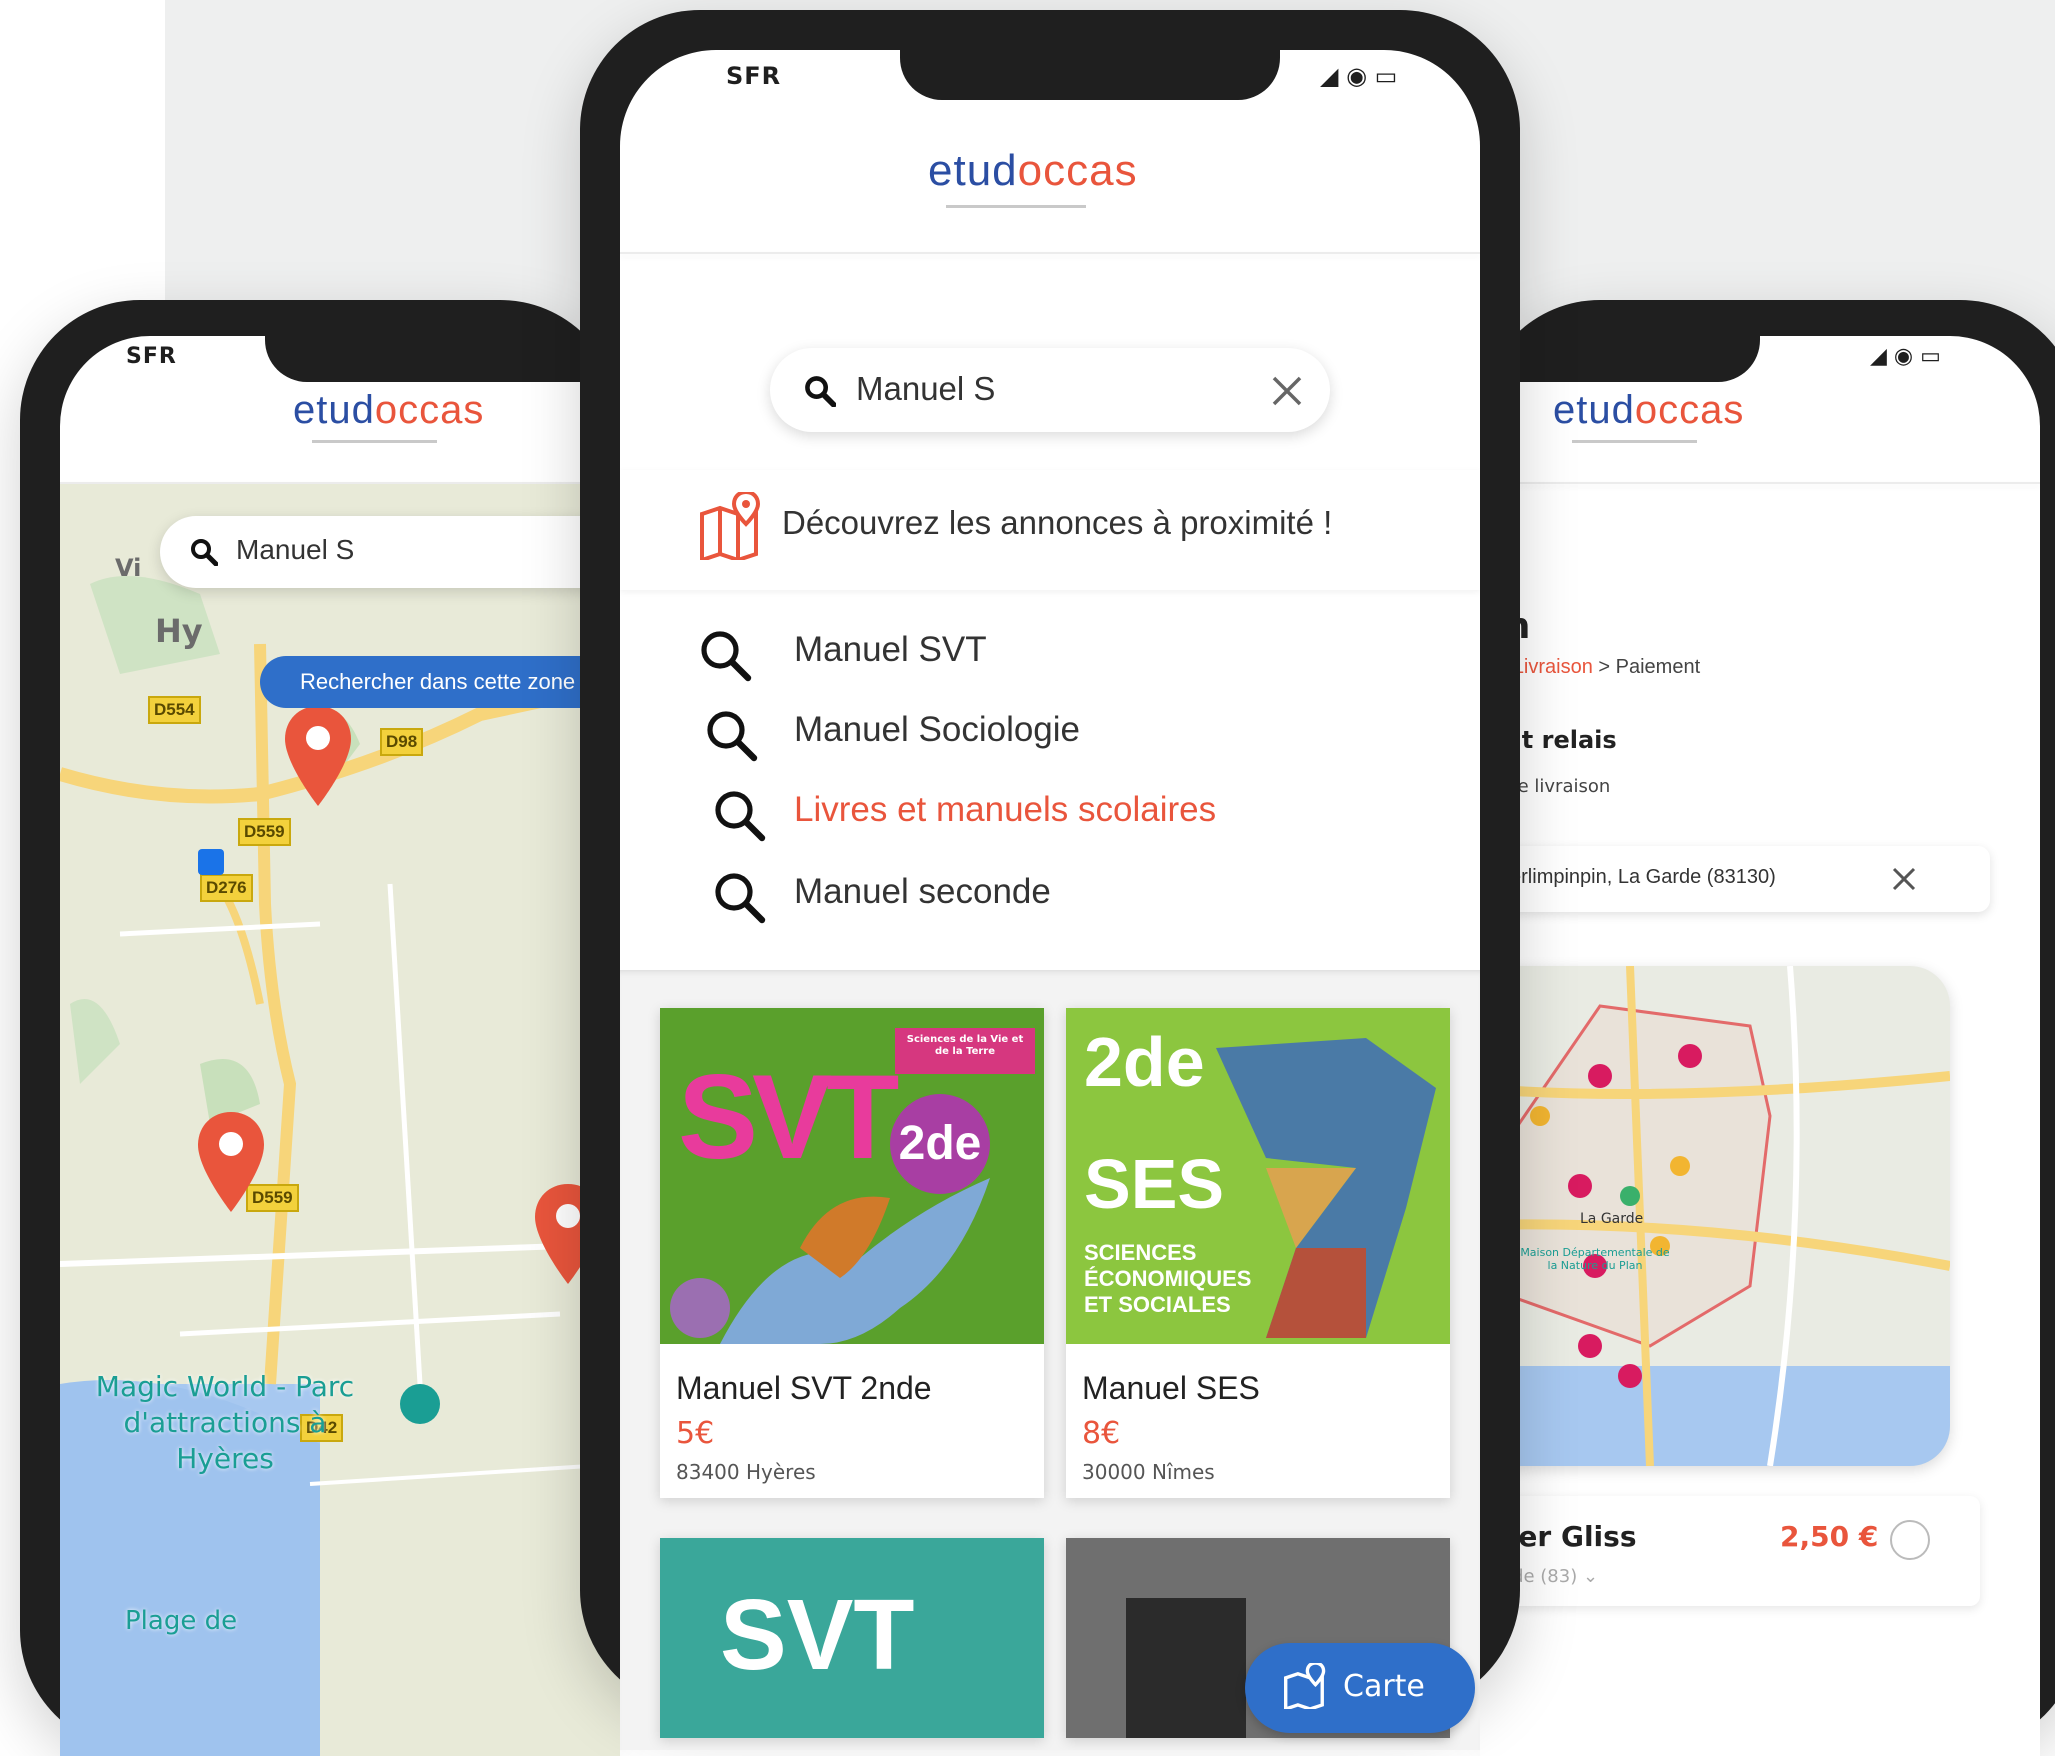 Image resolution: width=2055 pixels, height=1756 pixels. Describe the element at coordinates (174, 710) in the screenshot. I see `road-label: D554` at that location.